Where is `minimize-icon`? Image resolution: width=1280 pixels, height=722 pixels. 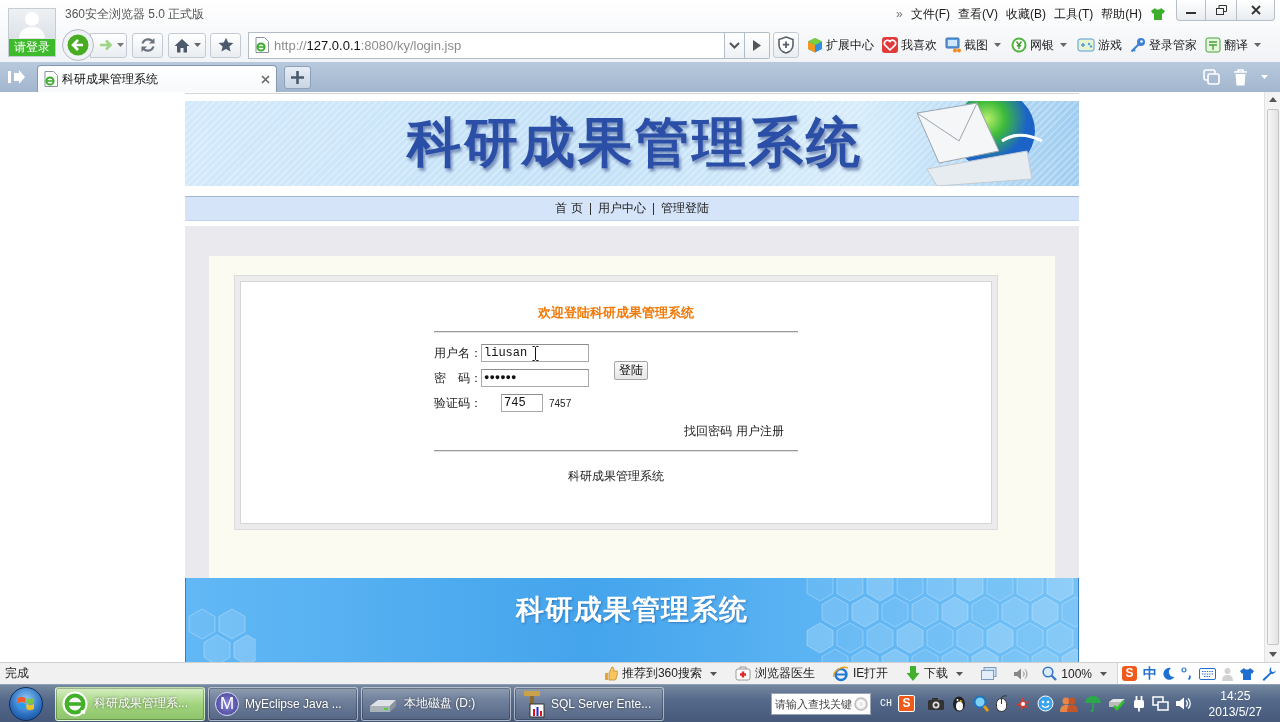
minimize-icon is located at coordinates (1191, 12).